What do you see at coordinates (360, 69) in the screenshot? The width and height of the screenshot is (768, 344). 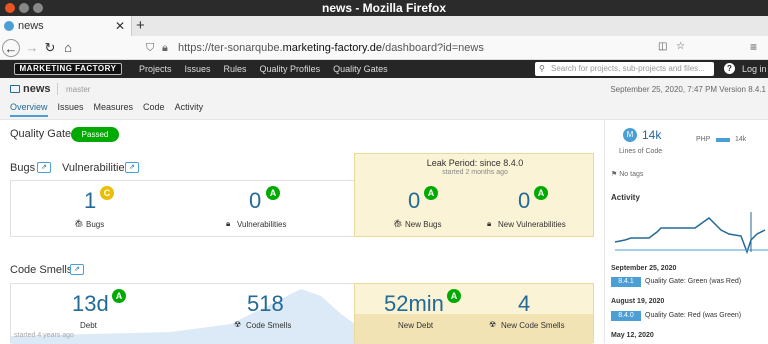 I see `menu-quality-gates: Quality Gates` at bounding box center [360, 69].